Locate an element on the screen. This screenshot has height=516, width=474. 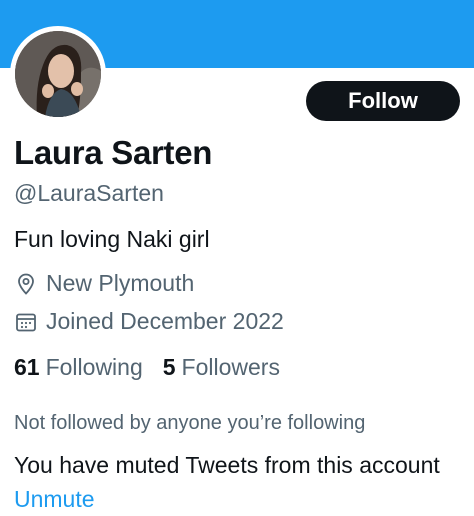
bio-text: Fun loving Naki girl is located at coordinates (112, 239).